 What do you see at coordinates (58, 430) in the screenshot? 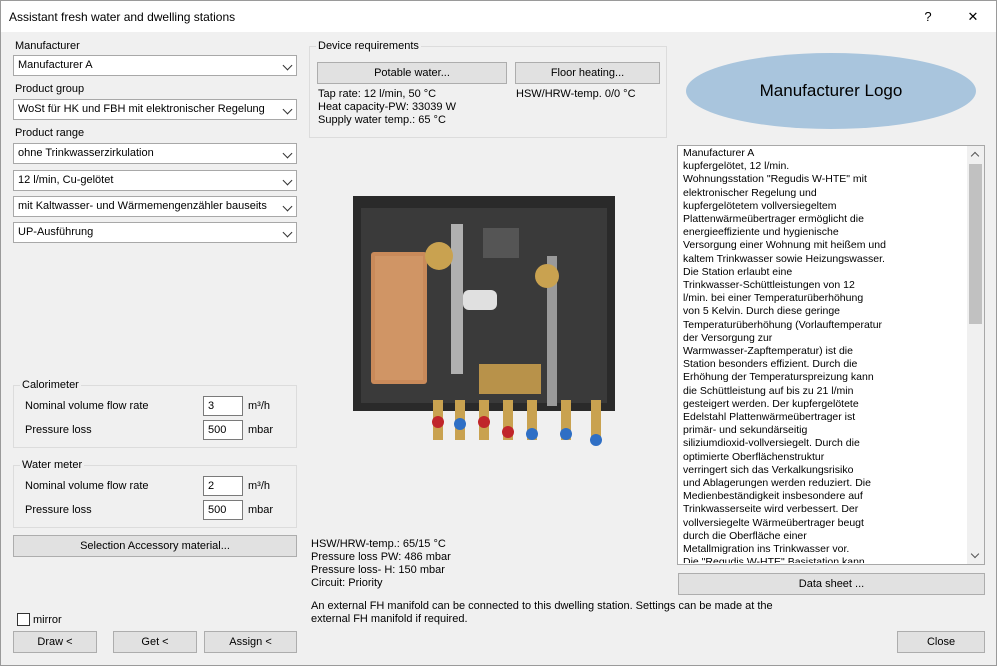
I see `calorimeter-loss-label: Pressure loss` at bounding box center [58, 430].